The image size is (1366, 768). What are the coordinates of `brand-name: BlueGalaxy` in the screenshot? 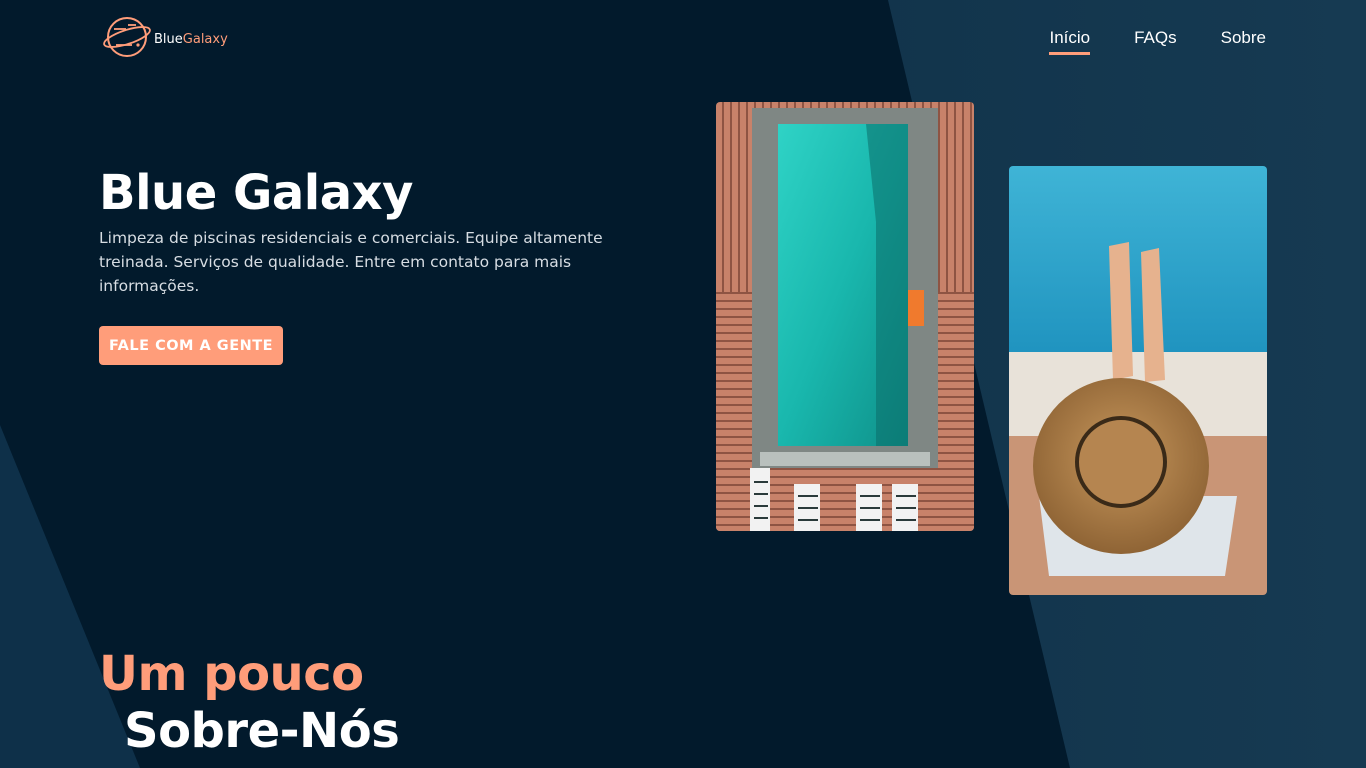 It's located at (191, 39).